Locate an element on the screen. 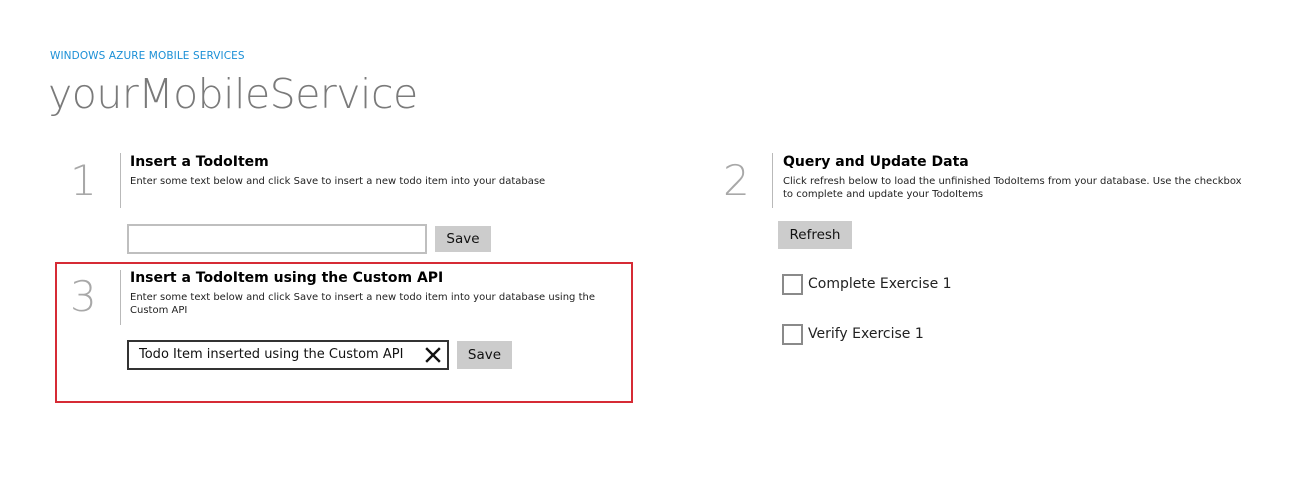 The width and height of the screenshot is (1297, 478). custom-api-save-button: Save is located at coordinates (484, 355).